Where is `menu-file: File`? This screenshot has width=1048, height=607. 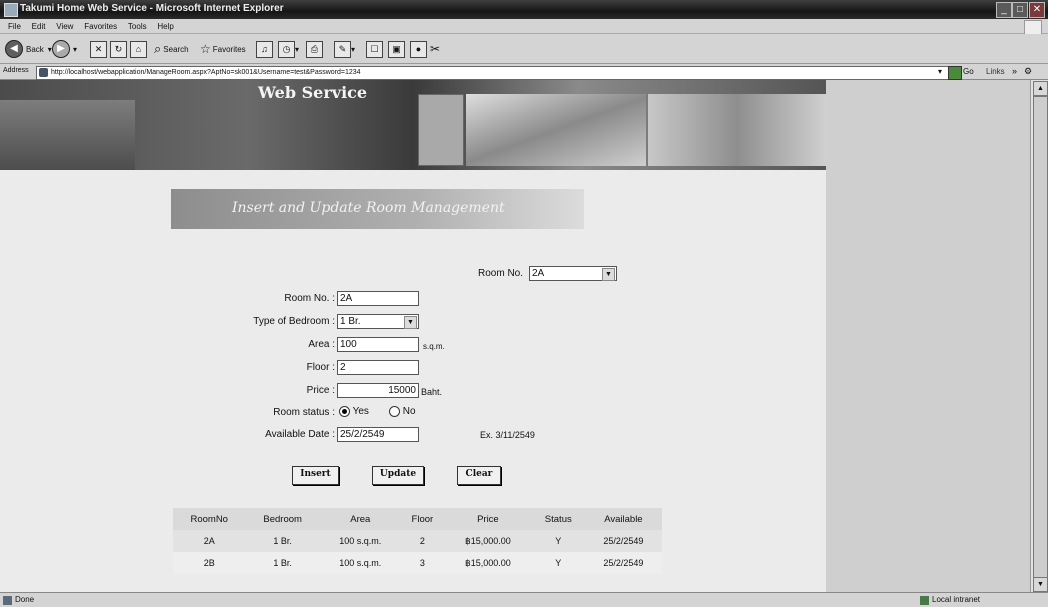
menu-file: File is located at coordinates (14, 26).